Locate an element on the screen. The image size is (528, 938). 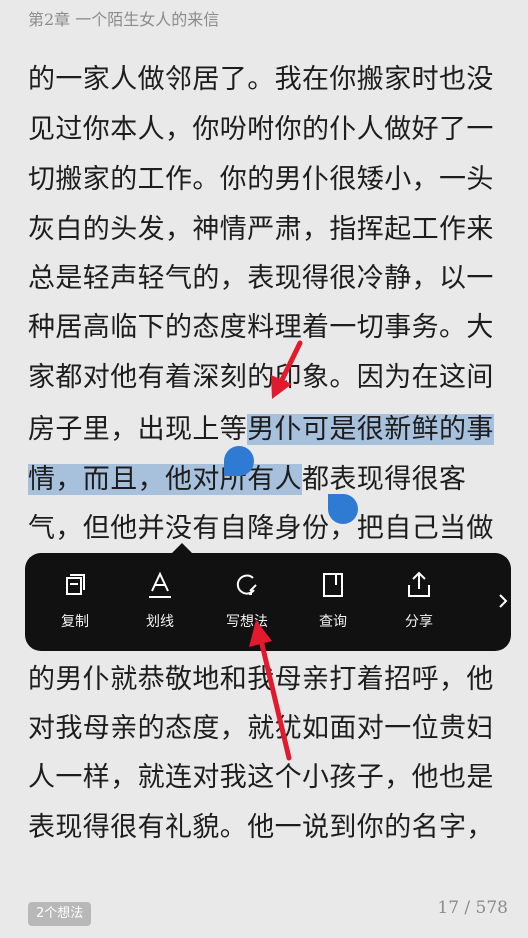
arrow-to-write-thought is located at coordinates (270, 690).